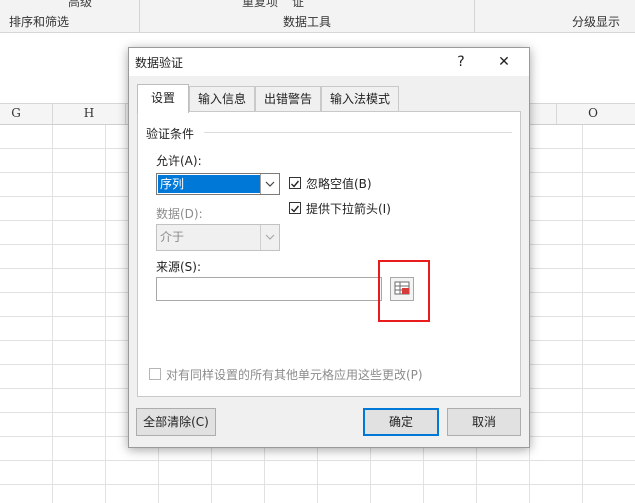 The height and width of the screenshot is (503, 635). What do you see at coordinates (260, 5) in the screenshot?
I see `ribbon-duplicates-label: 重复项` at bounding box center [260, 5].